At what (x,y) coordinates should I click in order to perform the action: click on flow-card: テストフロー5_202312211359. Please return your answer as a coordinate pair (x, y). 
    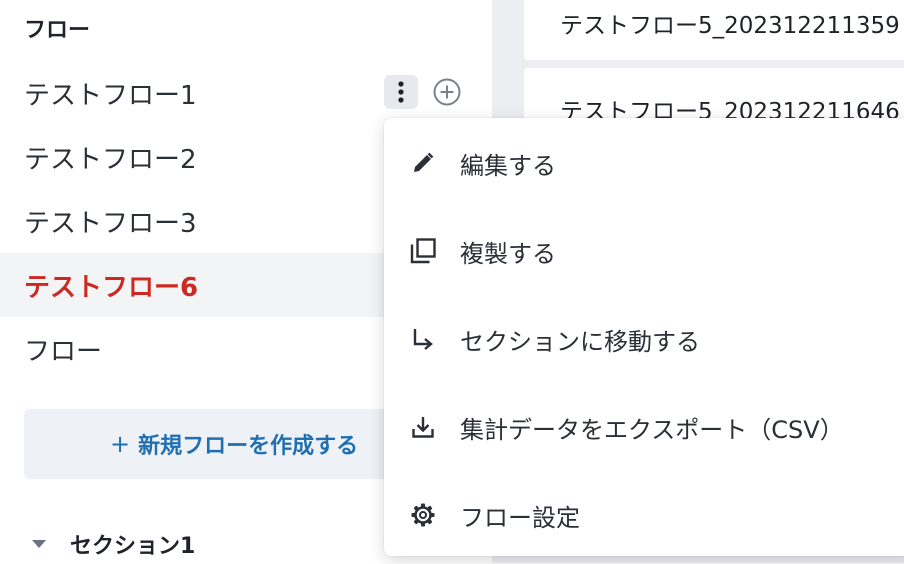
    Looking at the image, I should click on (714, 30).